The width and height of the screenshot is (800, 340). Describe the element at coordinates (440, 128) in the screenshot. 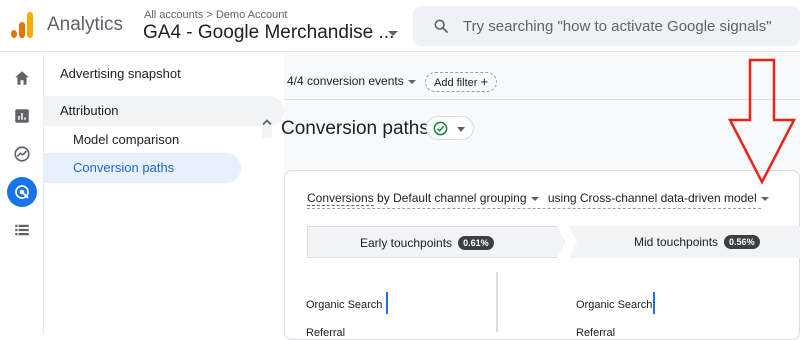

I see `check-circle-icon` at that location.